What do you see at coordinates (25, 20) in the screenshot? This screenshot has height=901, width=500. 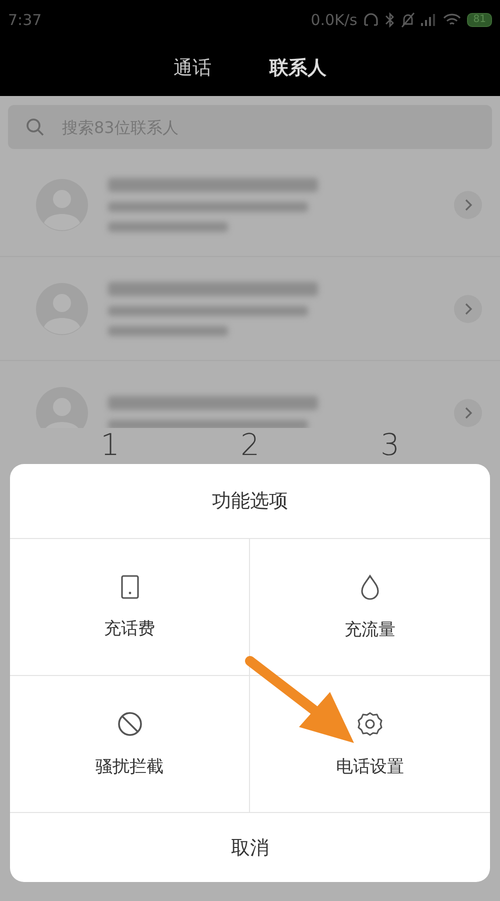 I see `clock: 7:37` at bounding box center [25, 20].